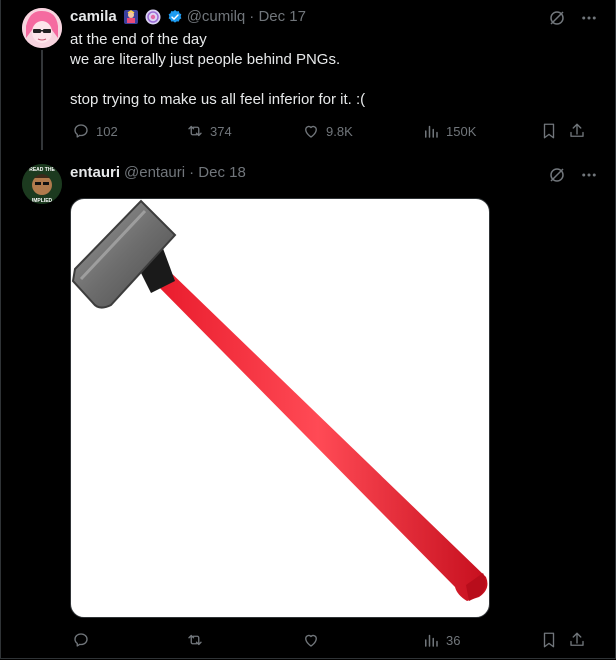 This screenshot has width=616, height=660. I want to click on tweet-action-bar: 102 374 9.8K 150K, so click(335, 132).